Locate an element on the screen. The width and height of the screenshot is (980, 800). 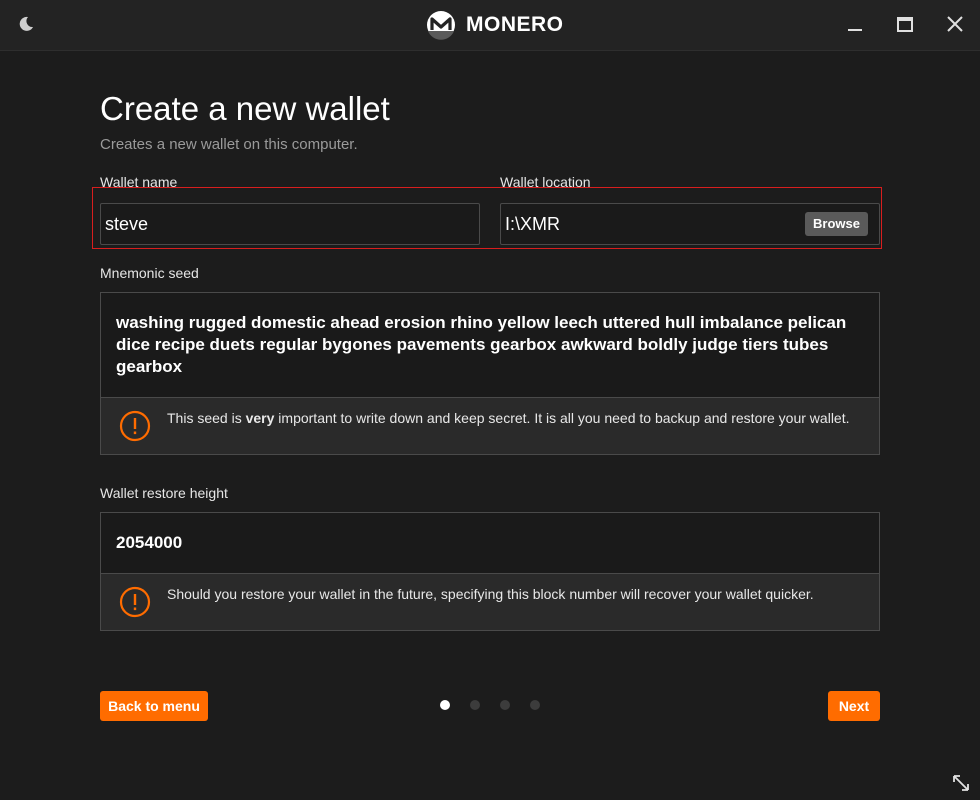
seed-warning-text-start: This seed is is located at coordinates (206, 418).